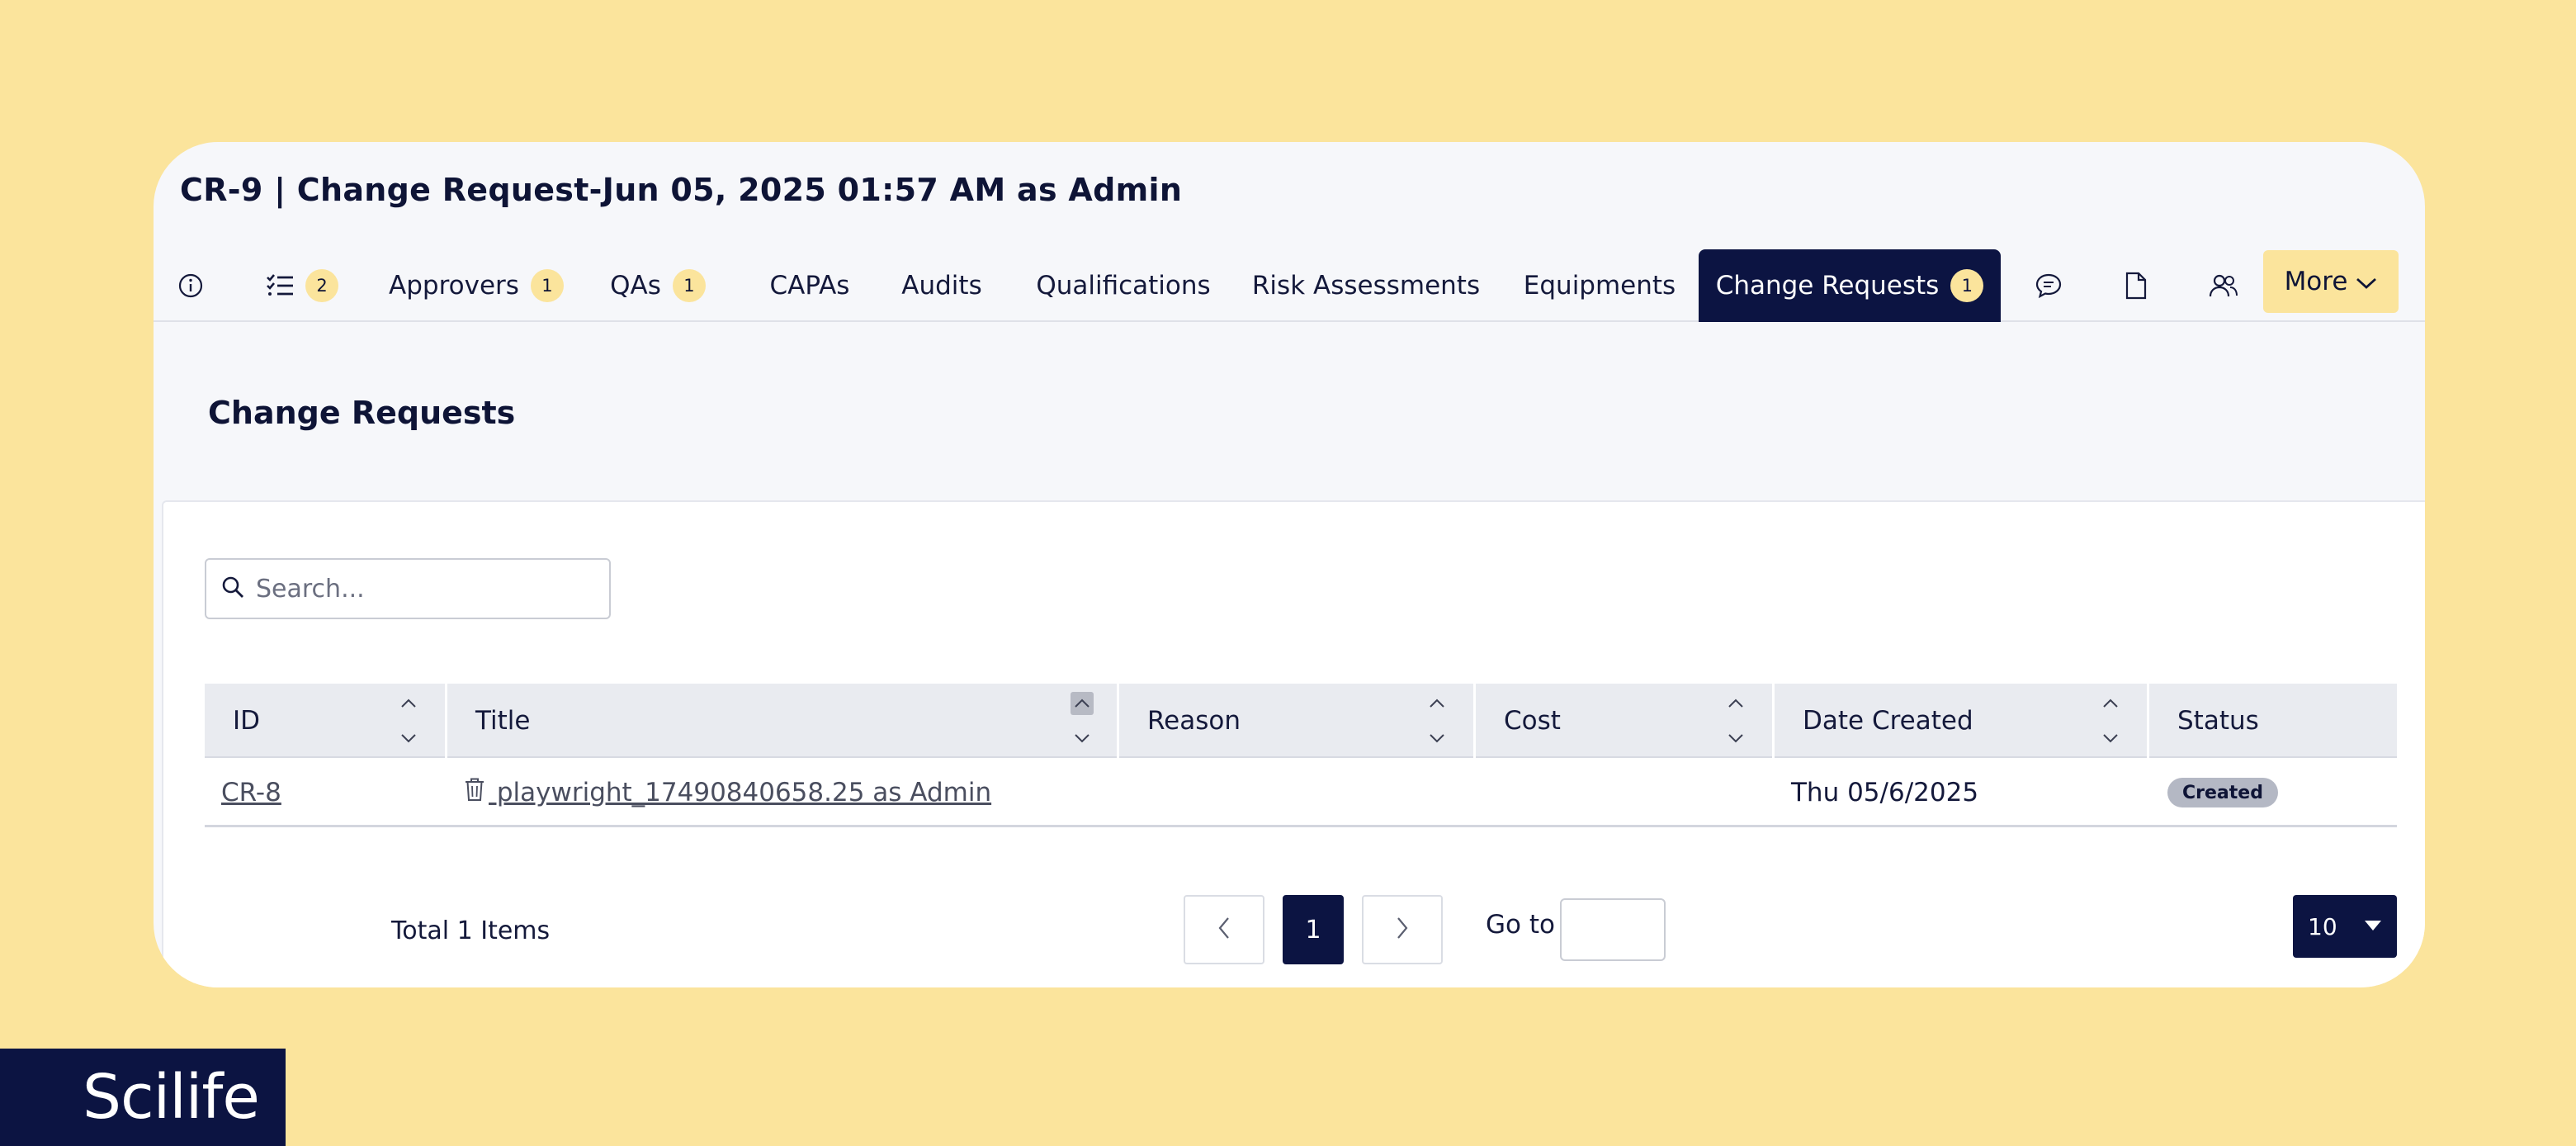 The image size is (2576, 1146). Describe the element at coordinates (635, 286) in the screenshot. I see `tab-label: QAs` at that location.